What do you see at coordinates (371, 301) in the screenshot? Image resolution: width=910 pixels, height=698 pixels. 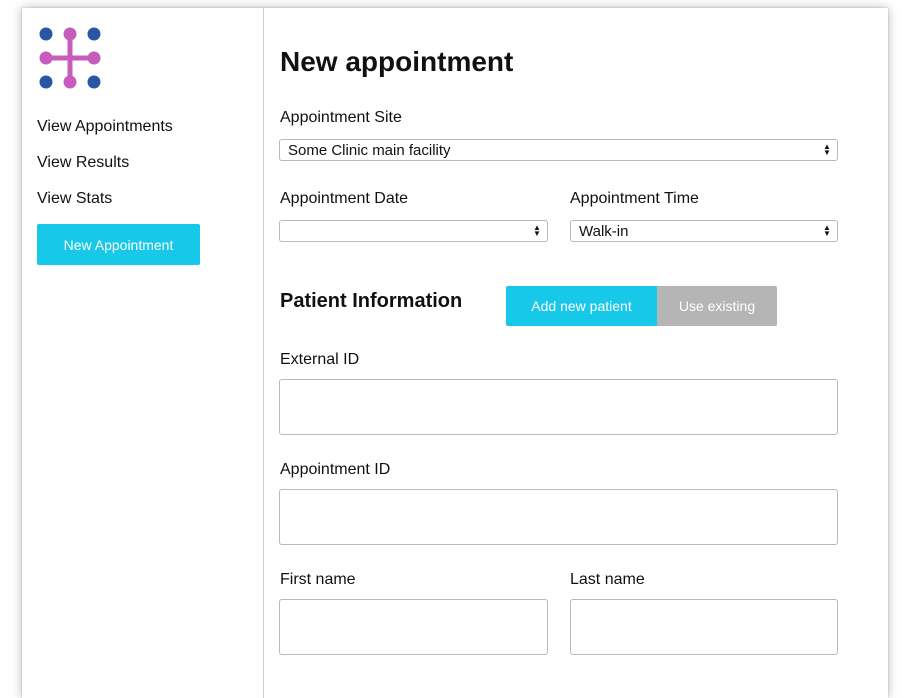 I see `patient-information-heading: Patient Information` at bounding box center [371, 301].